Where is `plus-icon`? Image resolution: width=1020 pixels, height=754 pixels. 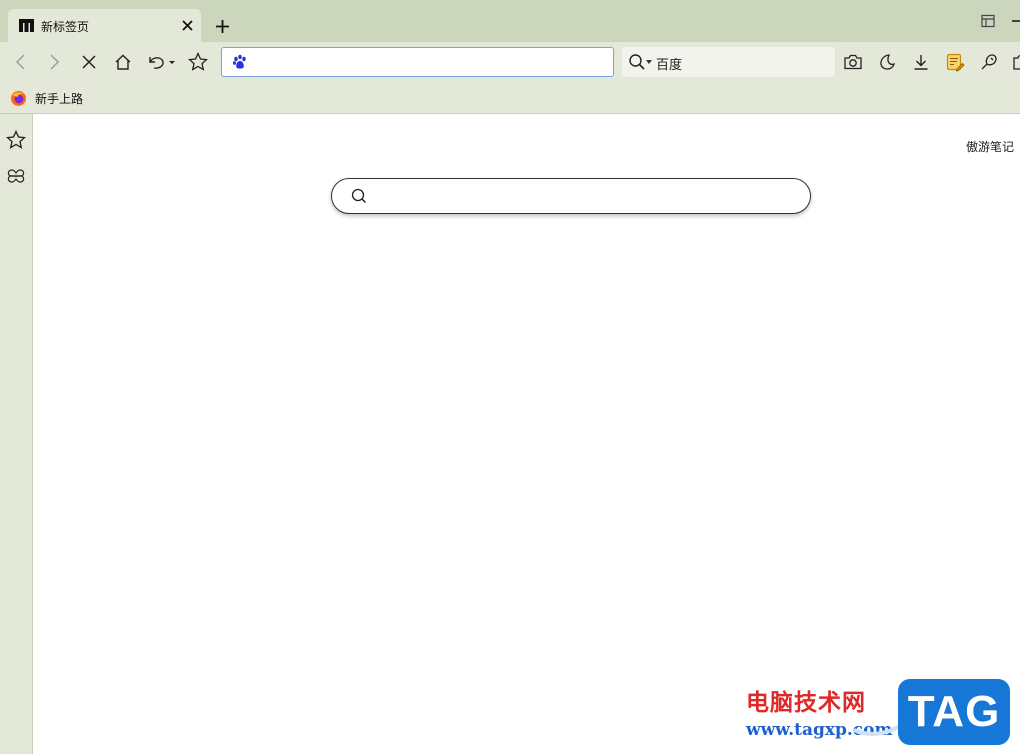 plus-icon is located at coordinates (222, 26).